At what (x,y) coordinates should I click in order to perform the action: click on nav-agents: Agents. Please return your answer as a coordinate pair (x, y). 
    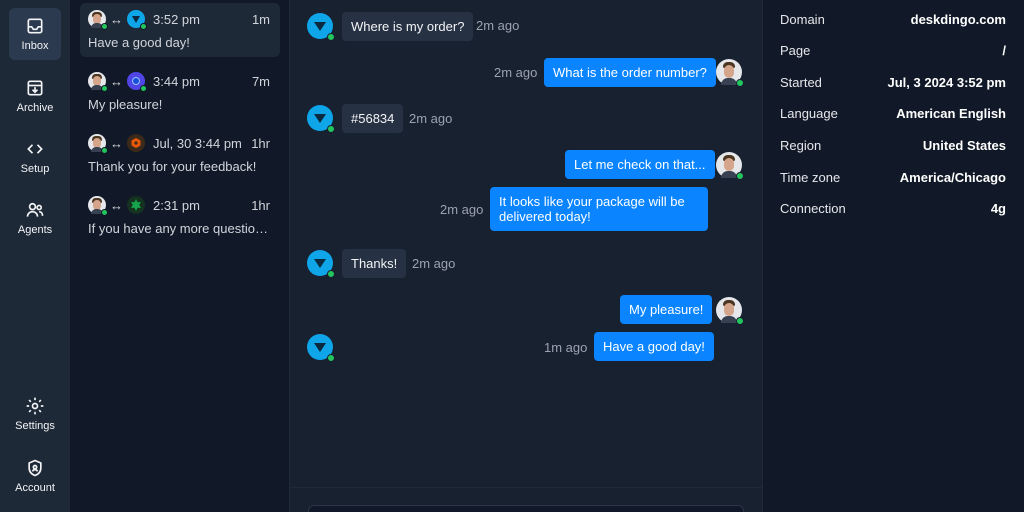
    Looking at the image, I should click on (35, 218).